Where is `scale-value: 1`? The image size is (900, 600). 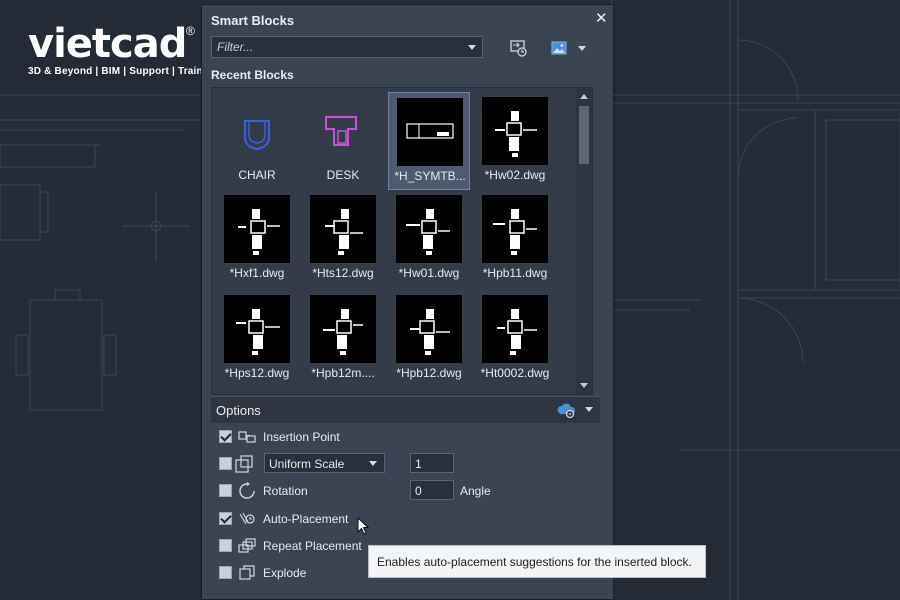 scale-value: 1 is located at coordinates (418, 464).